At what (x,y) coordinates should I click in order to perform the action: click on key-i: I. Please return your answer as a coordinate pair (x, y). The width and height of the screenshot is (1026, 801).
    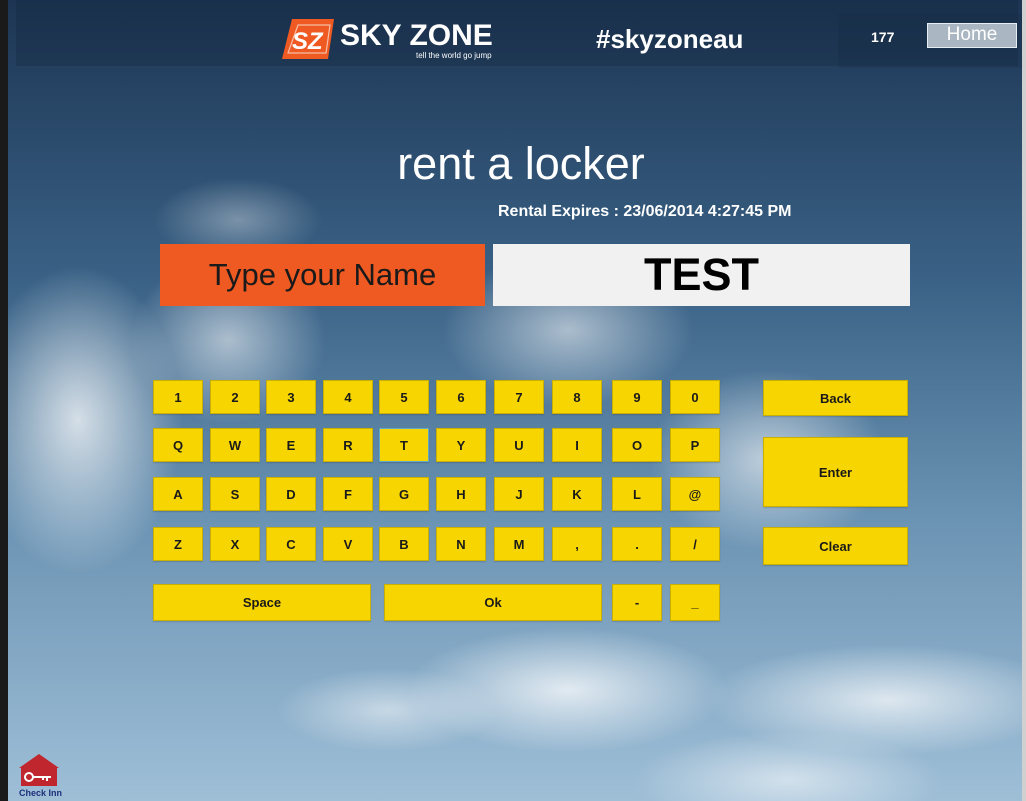
    Looking at the image, I should click on (577, 445).